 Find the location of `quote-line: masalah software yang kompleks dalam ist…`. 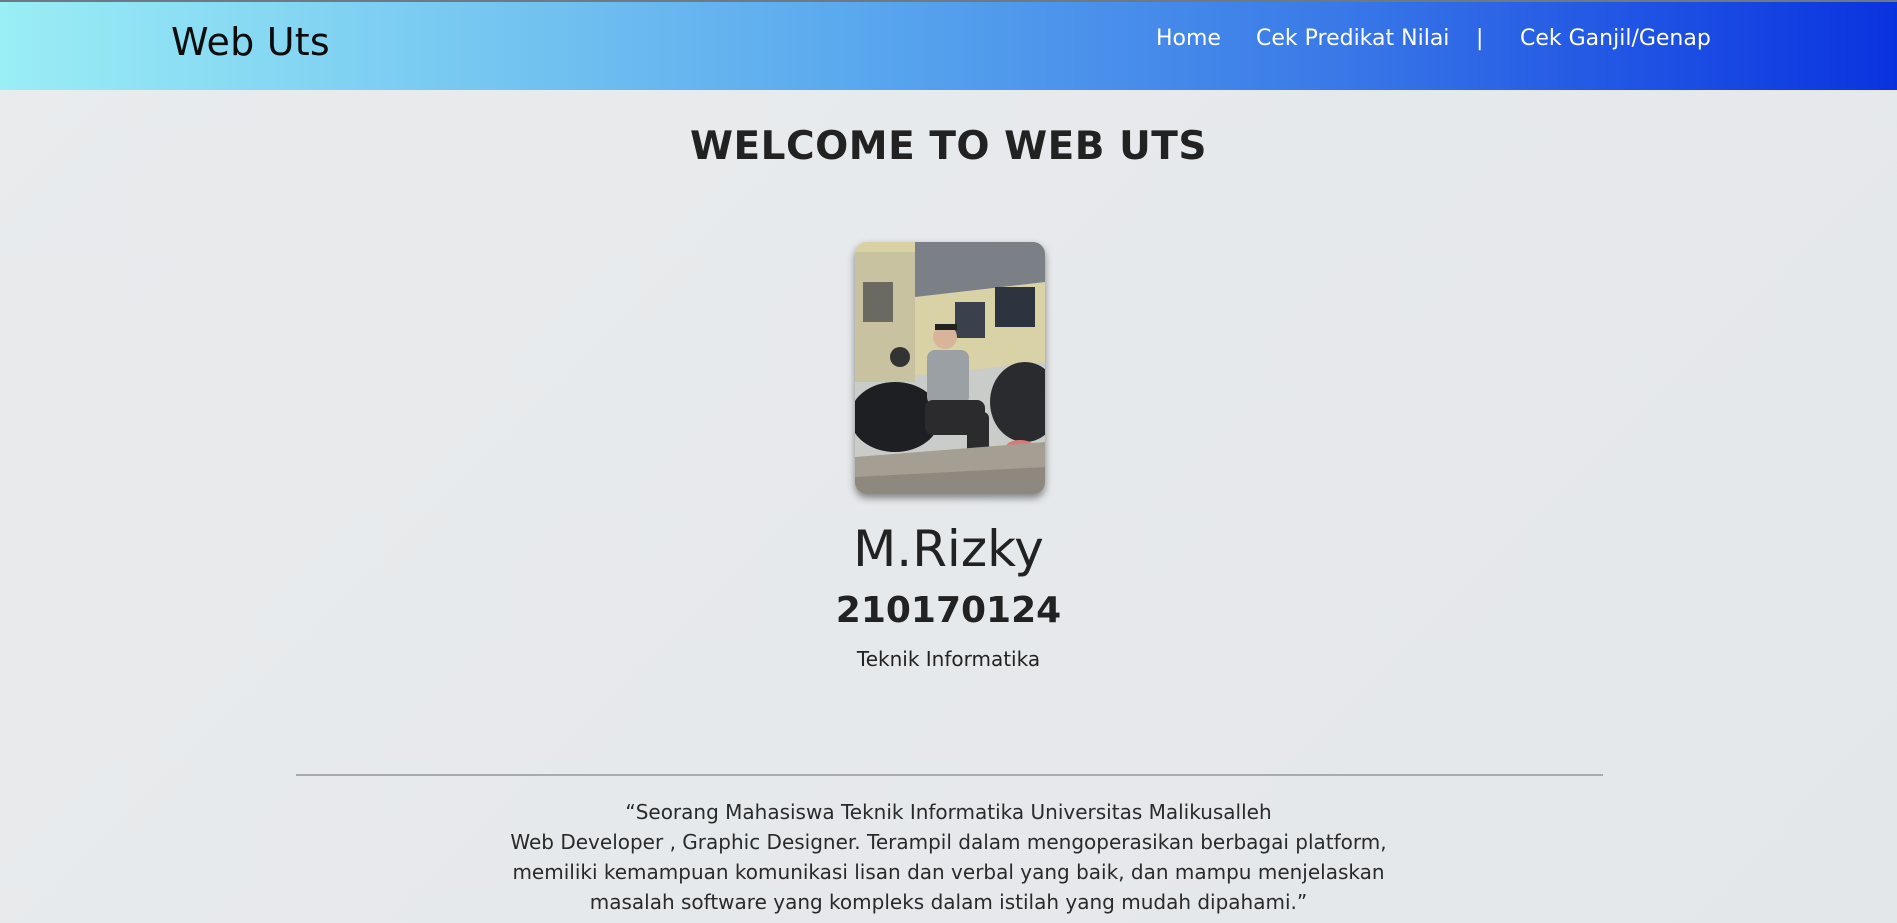

quote-line: masalah software yang kompleks dalam ist… is located at coordinates (948, 902).